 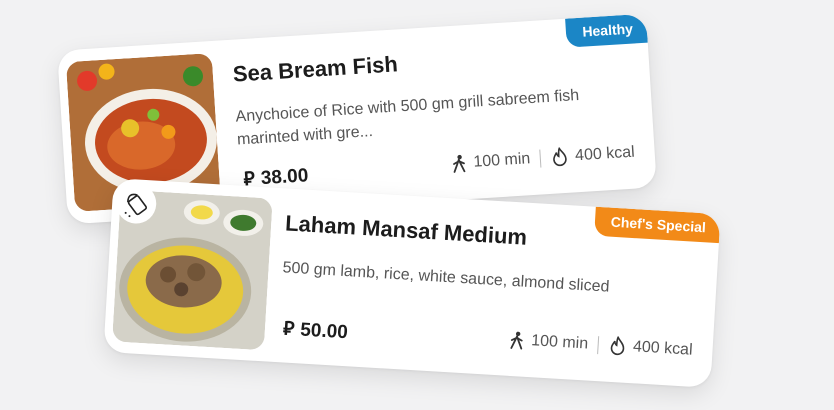 I want to click on price-value: 38.00, so click(x=284, y=177).